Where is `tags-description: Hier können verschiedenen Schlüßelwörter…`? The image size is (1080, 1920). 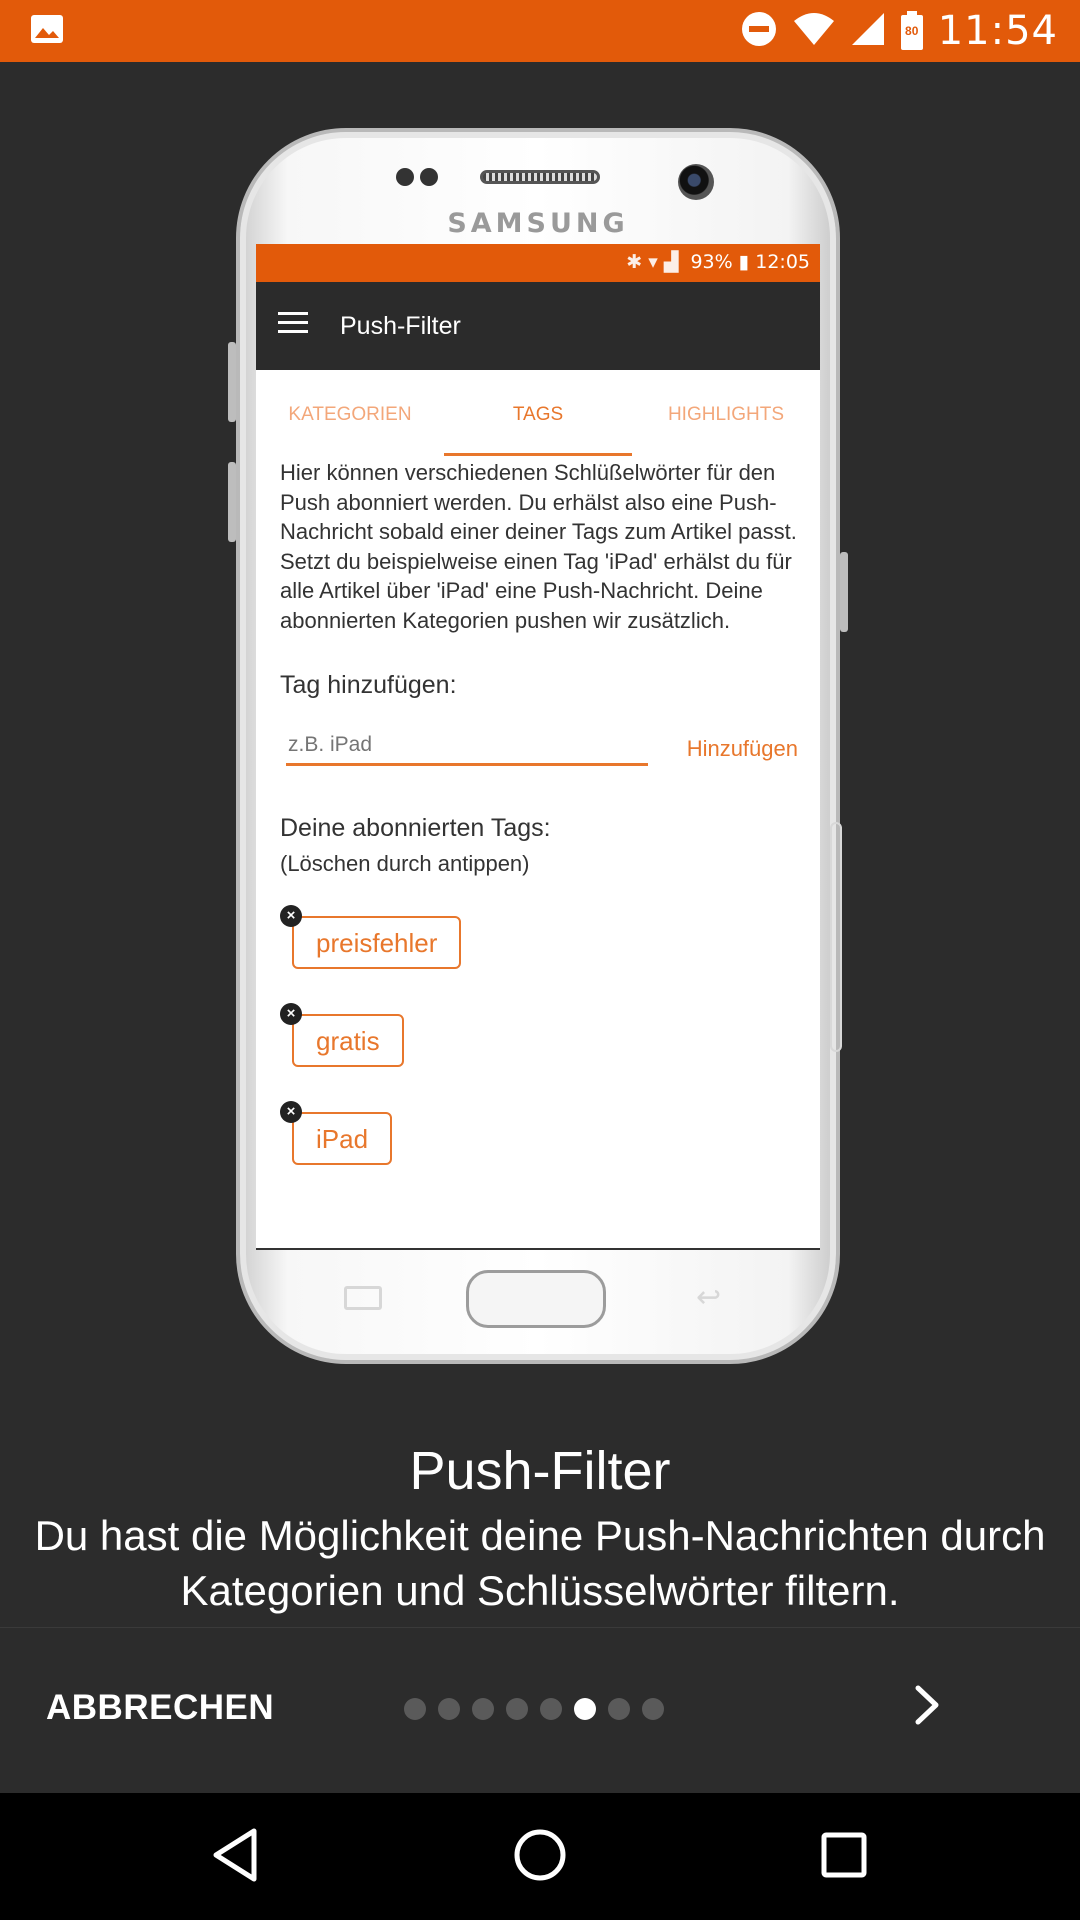 tags-description: Hier können verschiedenen Schlüßelwörter… is located at coordinates (538, 546).